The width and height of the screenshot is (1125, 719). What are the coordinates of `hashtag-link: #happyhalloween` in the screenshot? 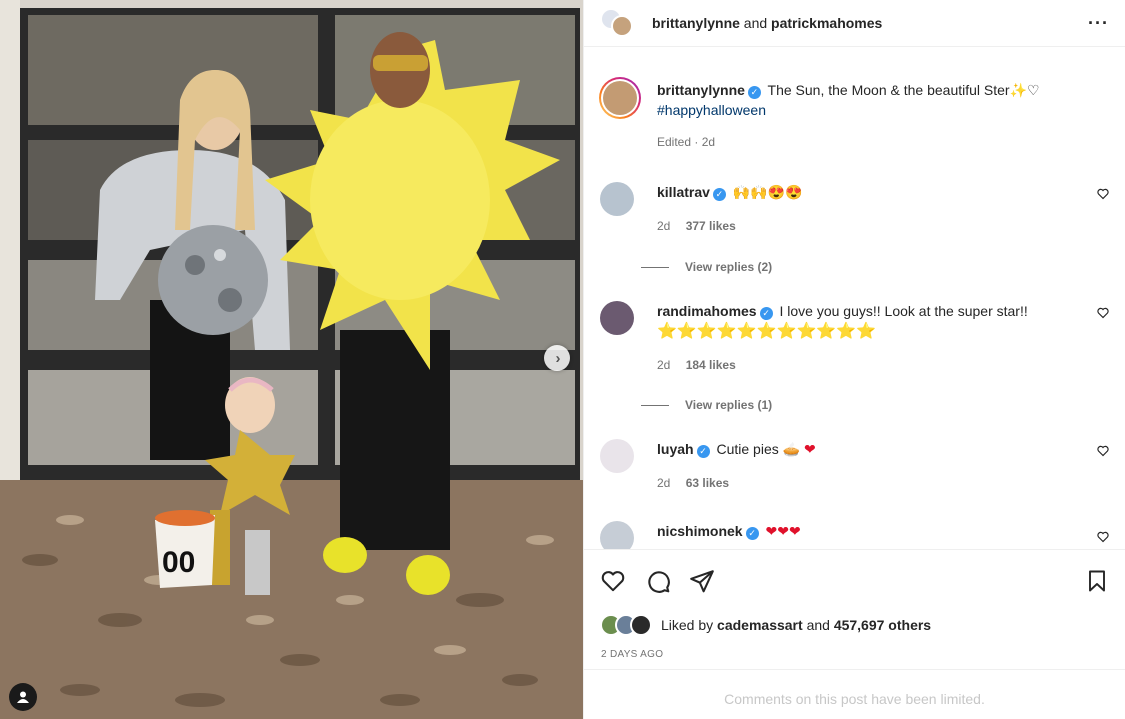 It's located at (711, 110).